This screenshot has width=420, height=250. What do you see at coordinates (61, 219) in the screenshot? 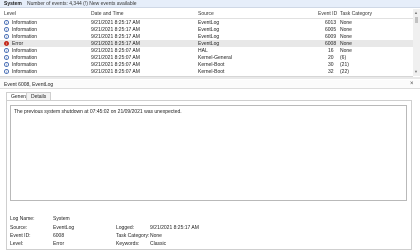
I see `log-name-value: System` at bounding box center [61, 219].